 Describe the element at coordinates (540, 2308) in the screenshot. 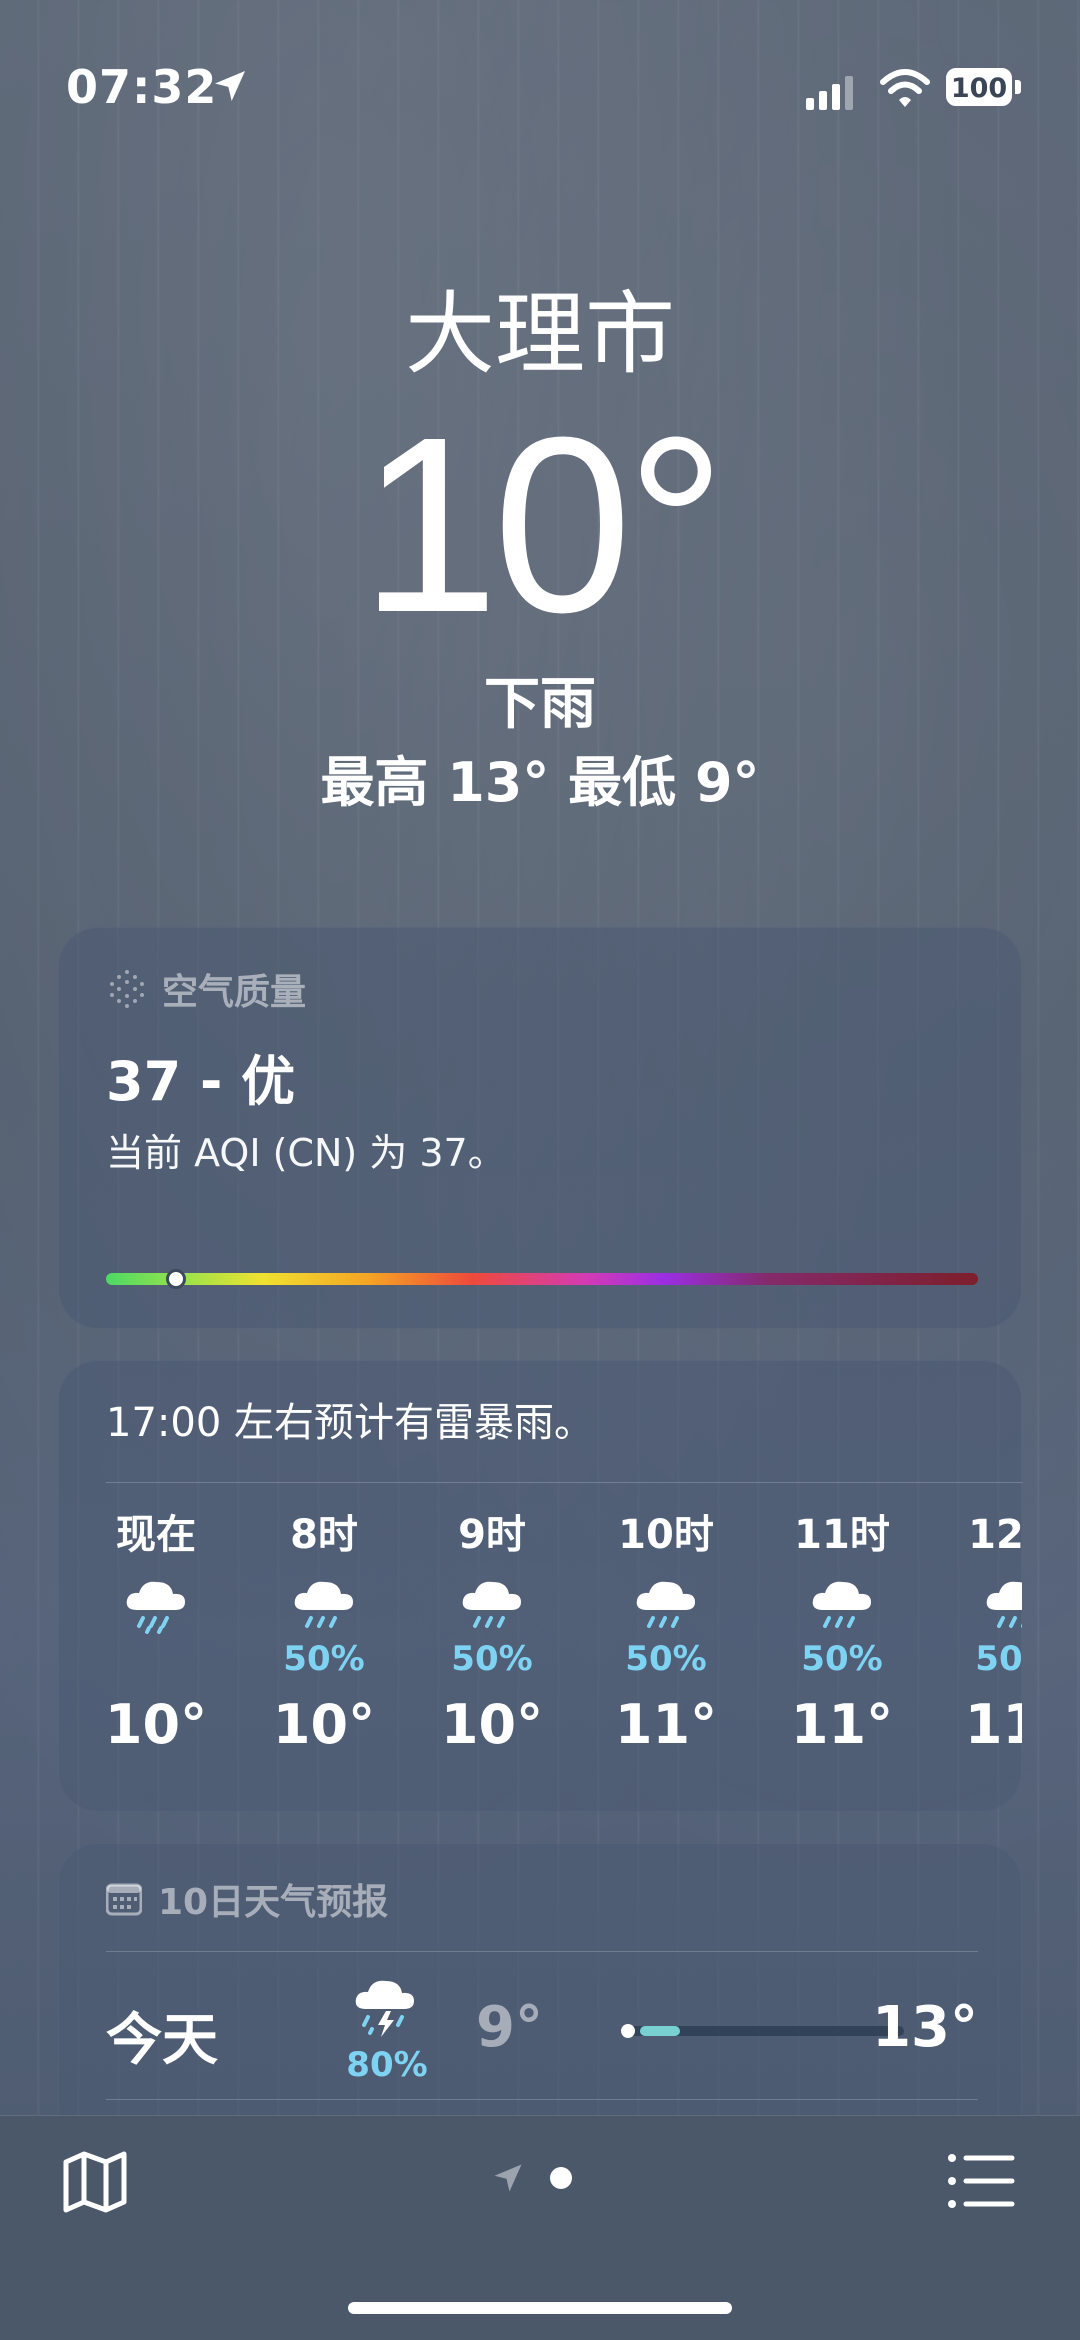

I see `home-indicator` at that location.